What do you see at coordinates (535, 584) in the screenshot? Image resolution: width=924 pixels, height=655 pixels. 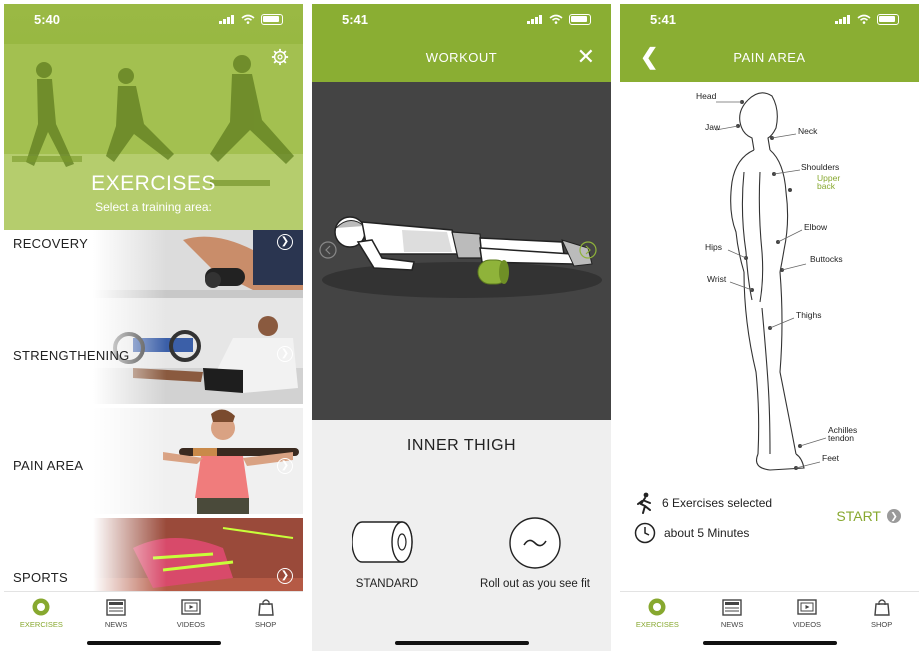 I see `option-label: Roll out as you see fit` at bounding box center [535, 584].